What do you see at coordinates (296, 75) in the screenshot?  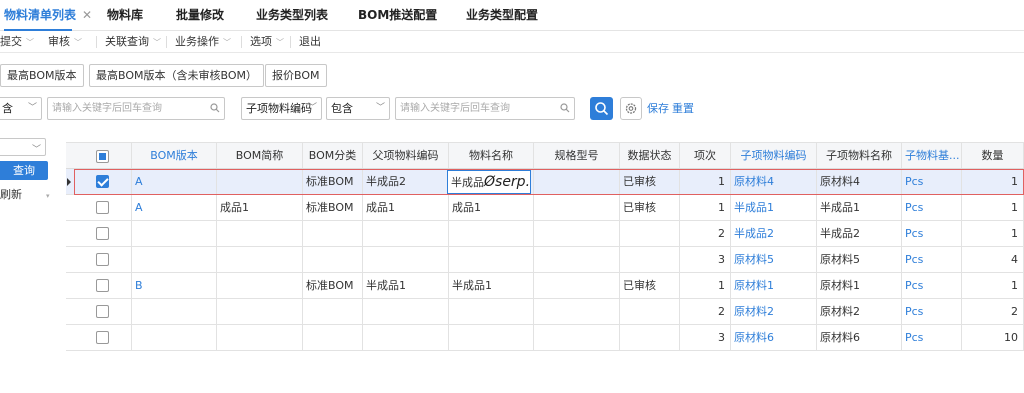 I see `quote-bom-button: 报价BOM` at bounding box center [296, 75].